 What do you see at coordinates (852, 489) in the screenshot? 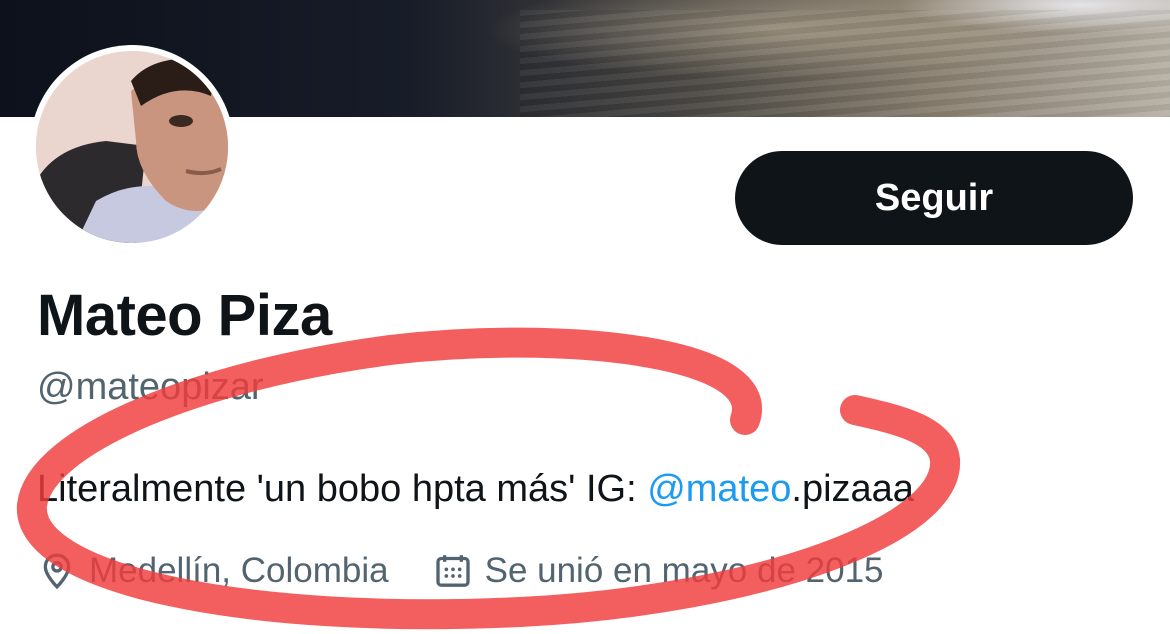
I see `bio-text-rest: .pizaaa` at bounding box center [852, 489].